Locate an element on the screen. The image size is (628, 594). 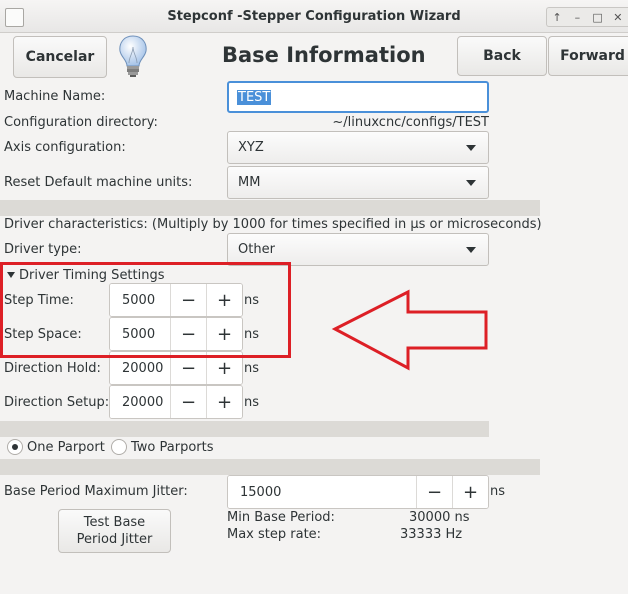
config-dir-value: ~/linuxcnc/configs/TEST is located at coordinates (410, 122).